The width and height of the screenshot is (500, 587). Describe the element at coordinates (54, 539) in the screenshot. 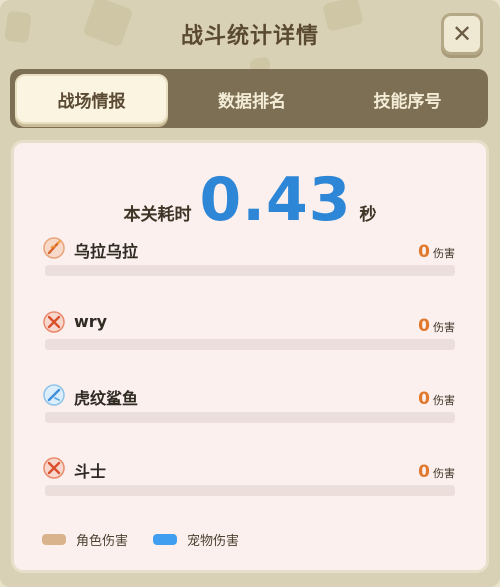

I see `legend-swatch-character` at that location.